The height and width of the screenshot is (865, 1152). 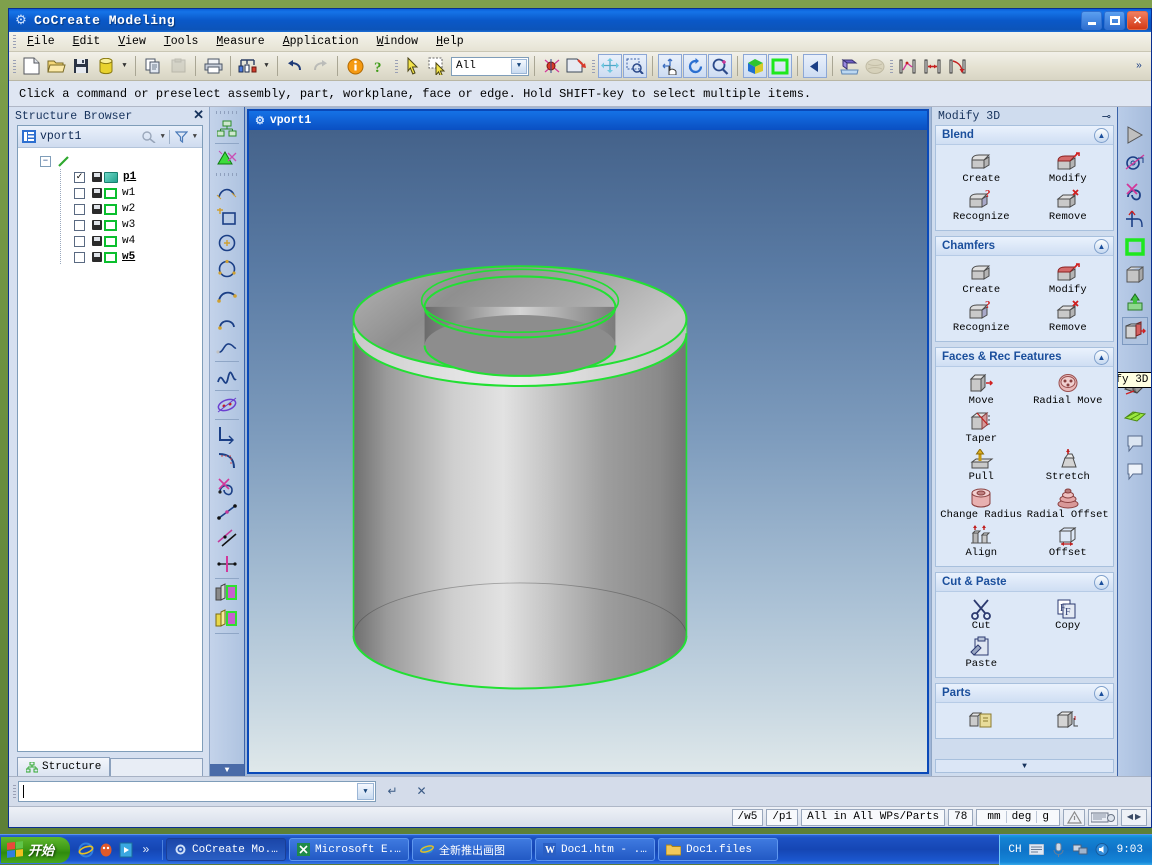 What do you see at coordinates (635, 66) in the screenshot?
I see `zoom-window-icon` at bounding box center [635, 66].